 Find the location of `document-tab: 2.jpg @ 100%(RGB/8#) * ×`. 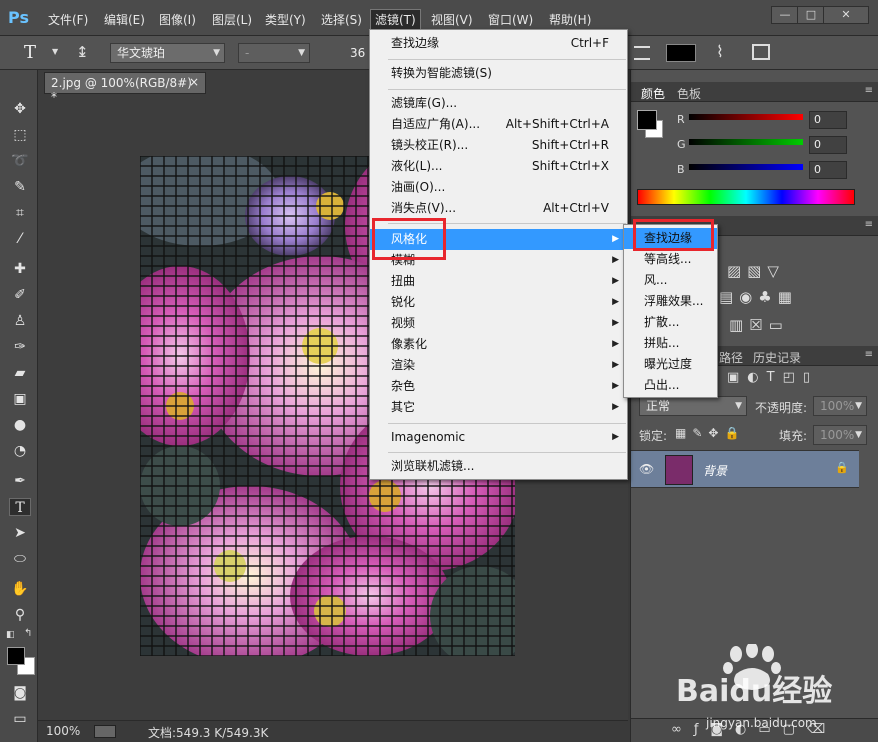

document-tab: 2.jpg @ 100%(RGB/8#) * × is located at coordinates (125, 88).